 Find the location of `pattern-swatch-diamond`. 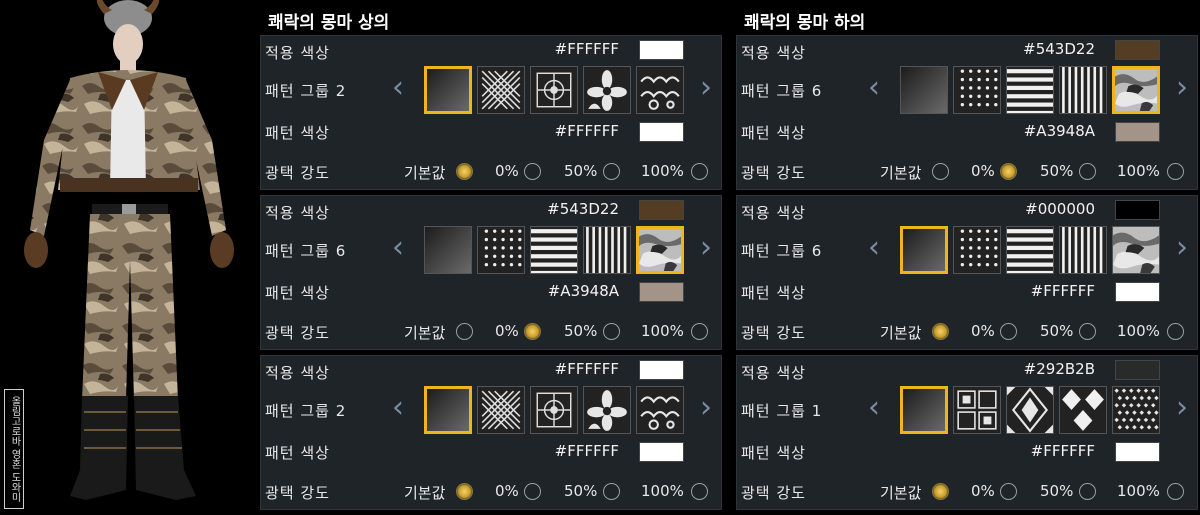

pattern-swatch-diamond is located at coordinates (1030, 410).